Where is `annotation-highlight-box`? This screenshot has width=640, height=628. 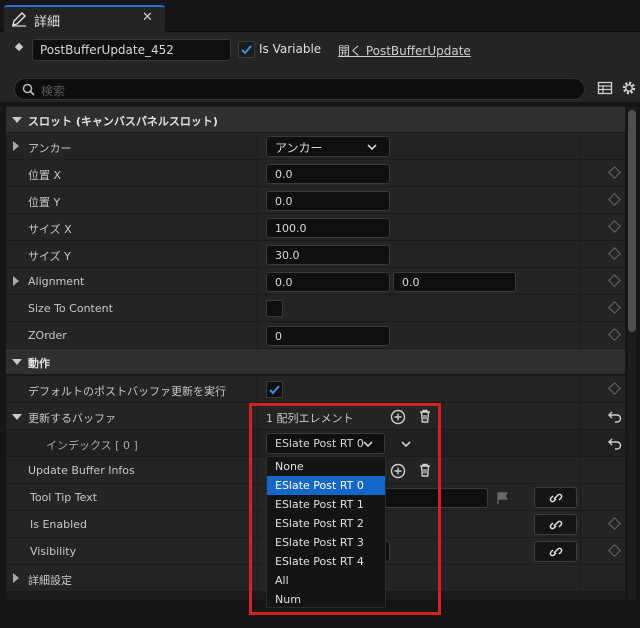 annotation-highlight-box is located at coordinates (345, 509).